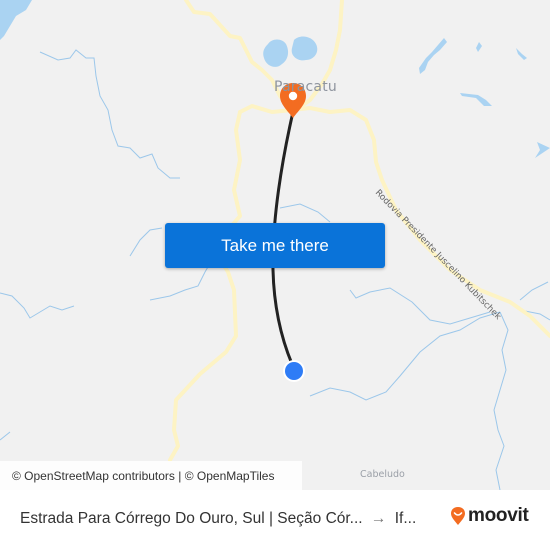 This screenshot has width=550, height=550. I want to click on place-label-city: Paracatu, so click(305, 87).